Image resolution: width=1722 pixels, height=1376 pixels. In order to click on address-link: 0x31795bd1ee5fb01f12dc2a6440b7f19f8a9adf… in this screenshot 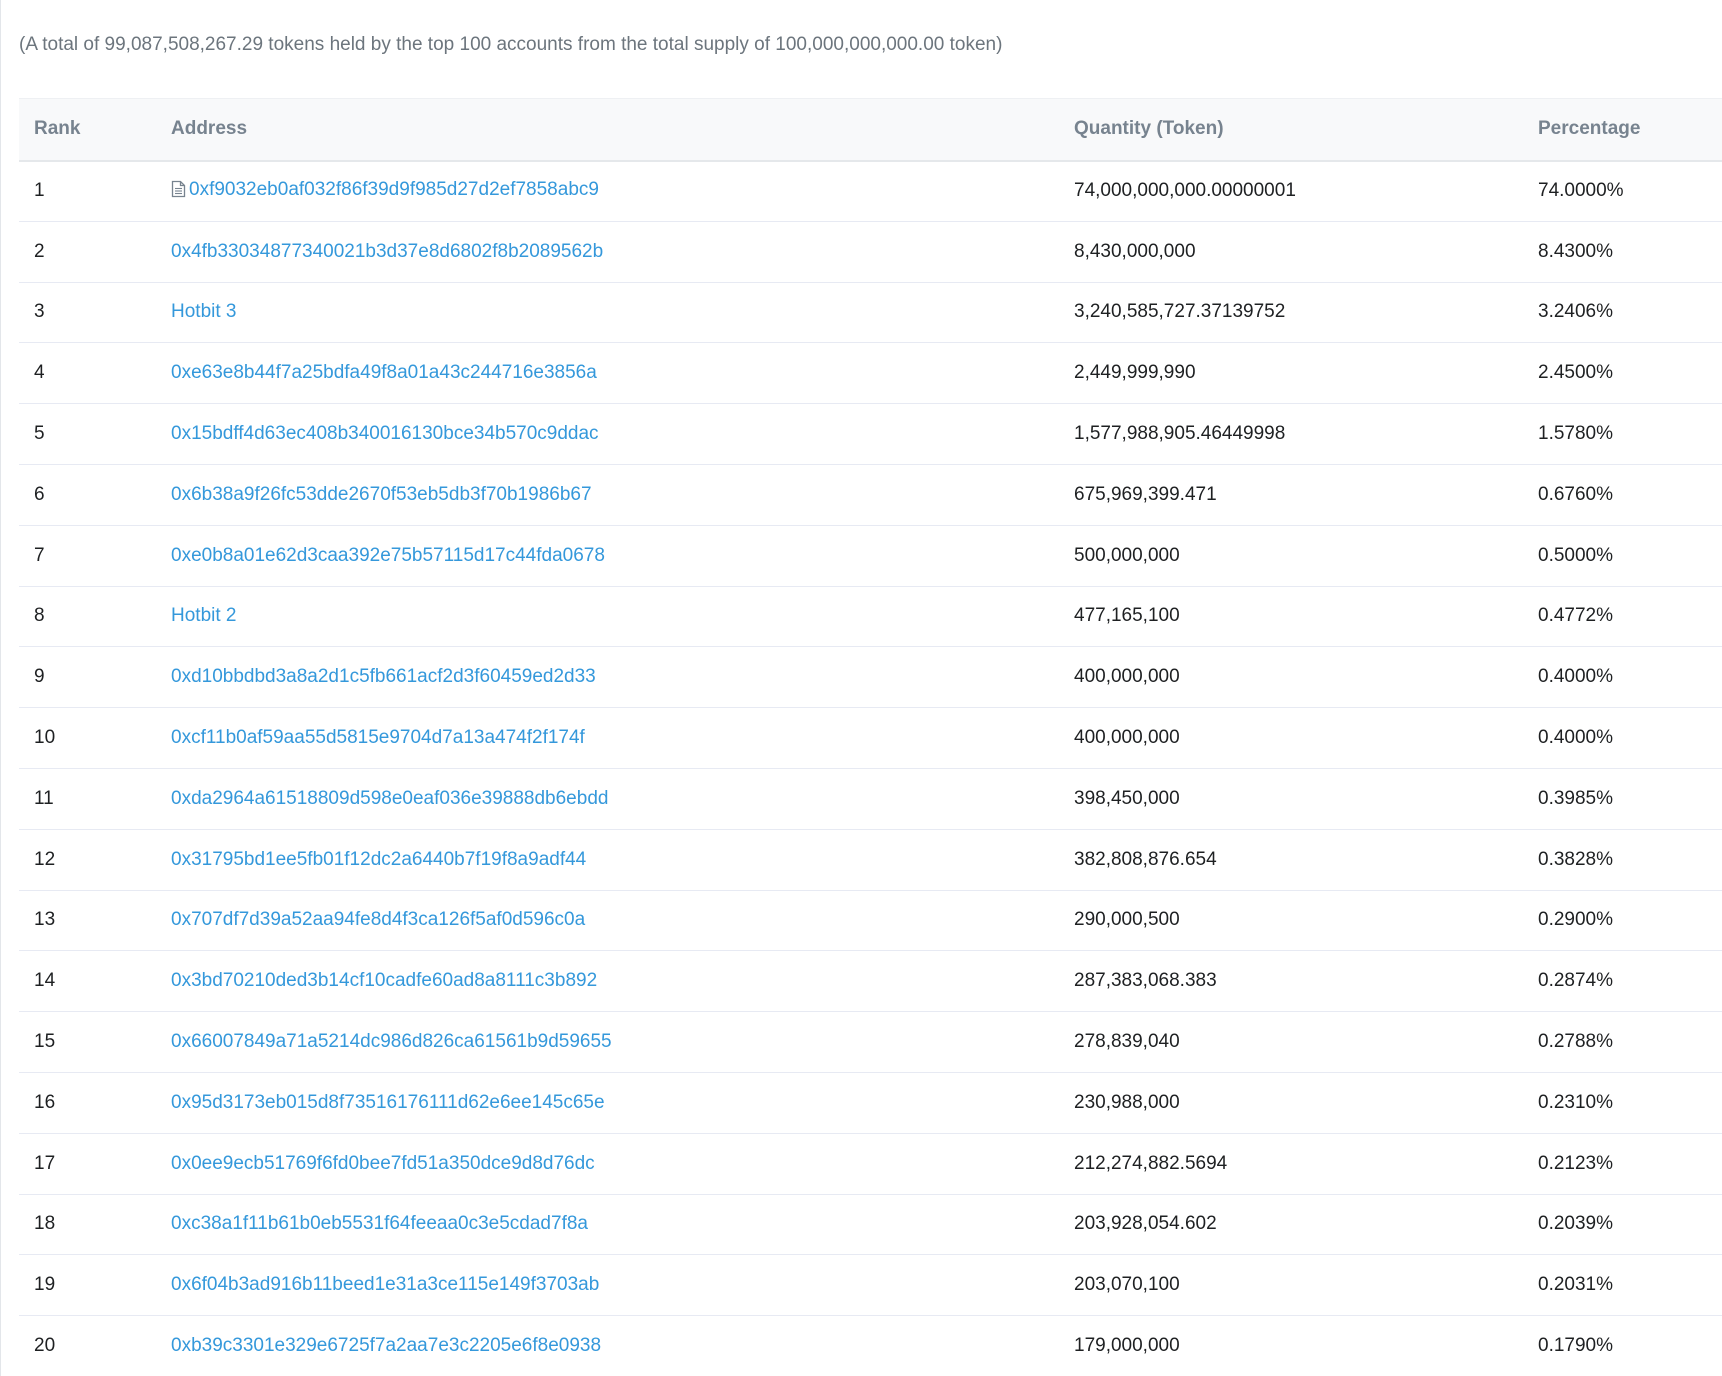, I will do `click(378, 859)`.